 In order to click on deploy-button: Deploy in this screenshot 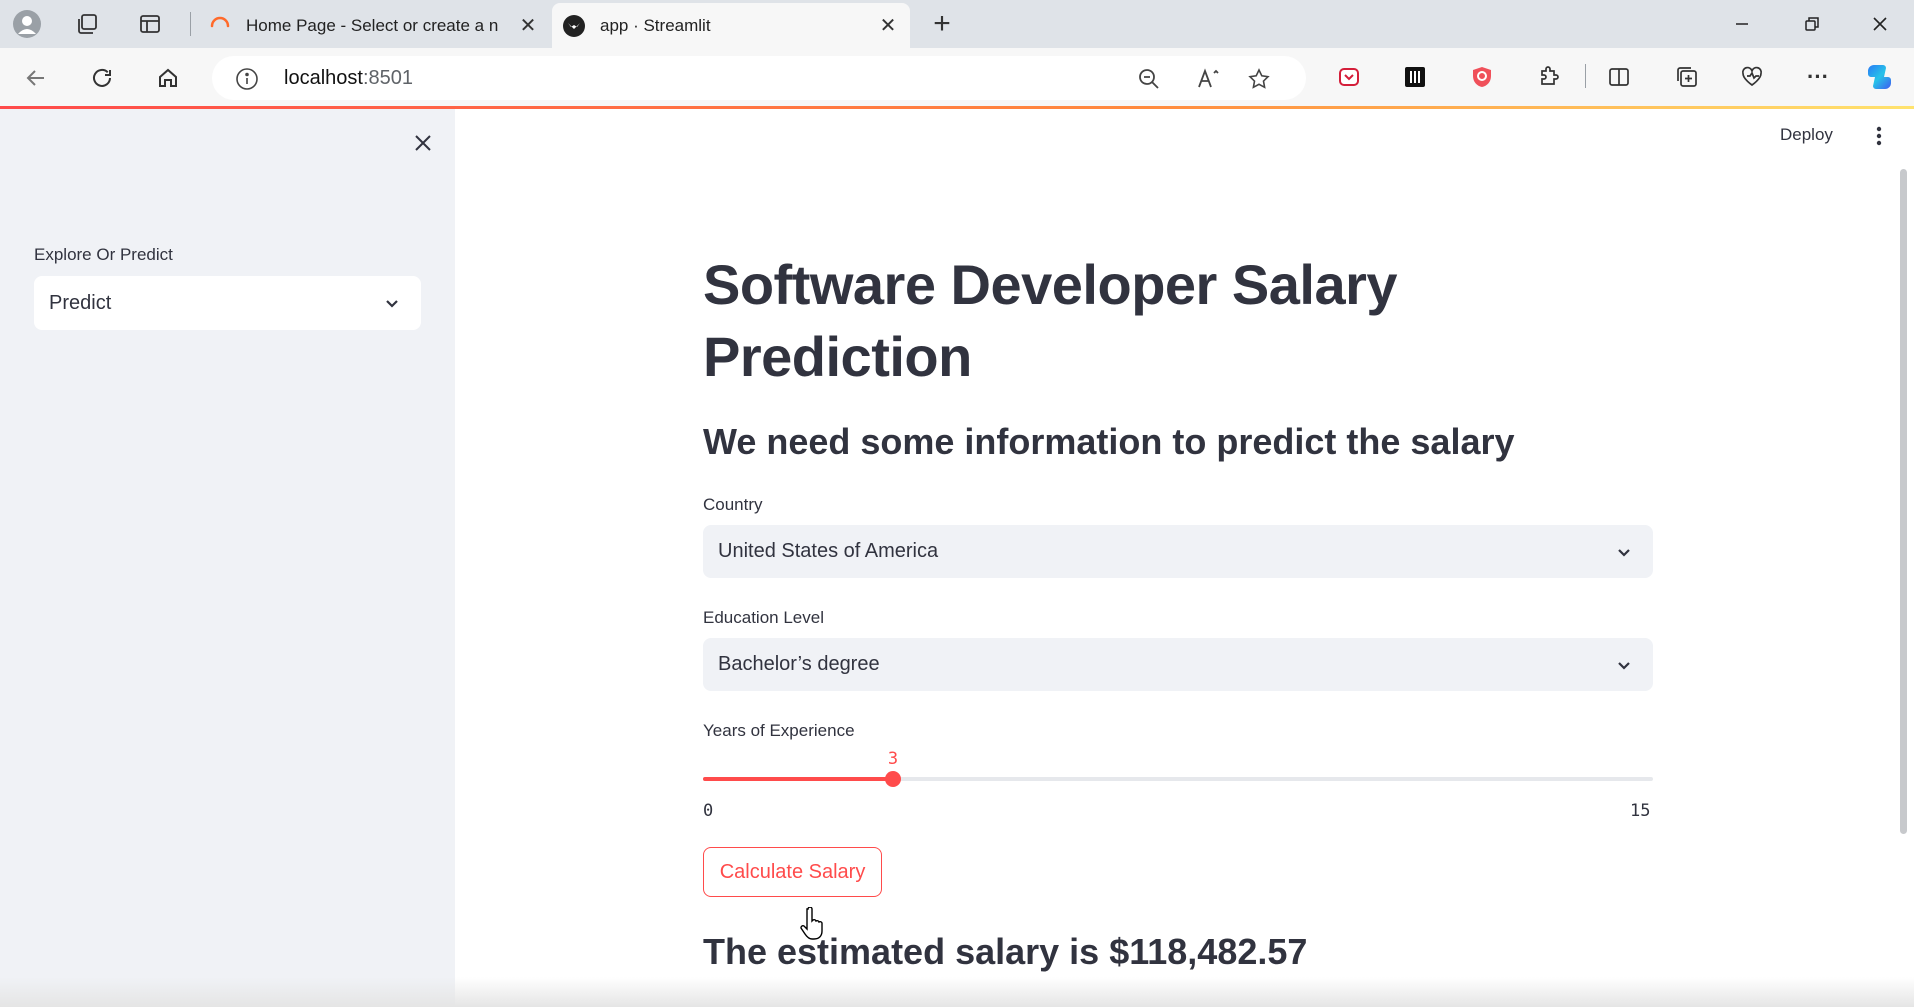, I will do `click(1806, 135)`.